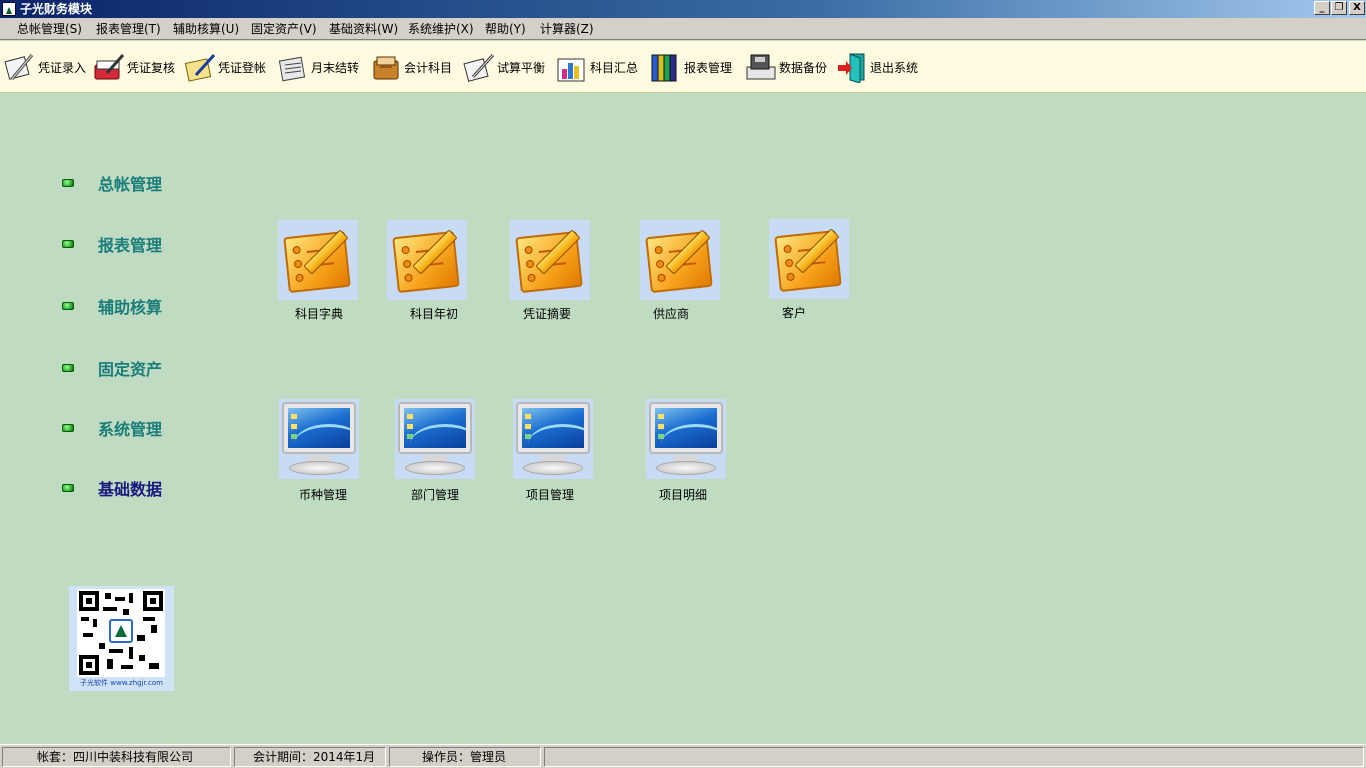 The width and height of the screenshot is (1366, 768). I want to click on tile-label: 科目字典, so click(319, 314).